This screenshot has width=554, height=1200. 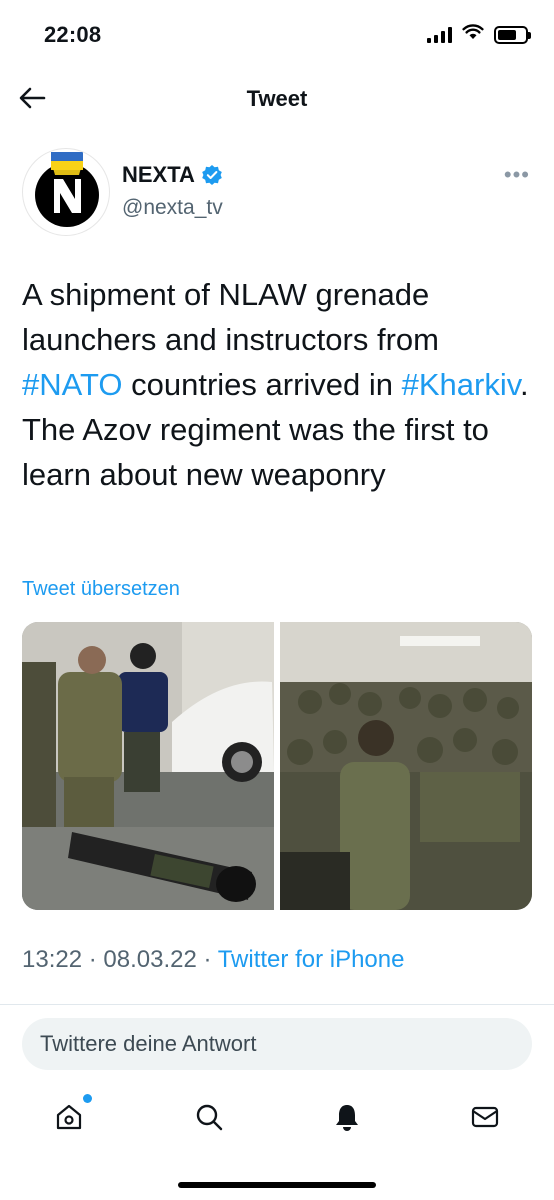 I want to click on author-handle: @nexta_tv, so click(x=172, y=208).